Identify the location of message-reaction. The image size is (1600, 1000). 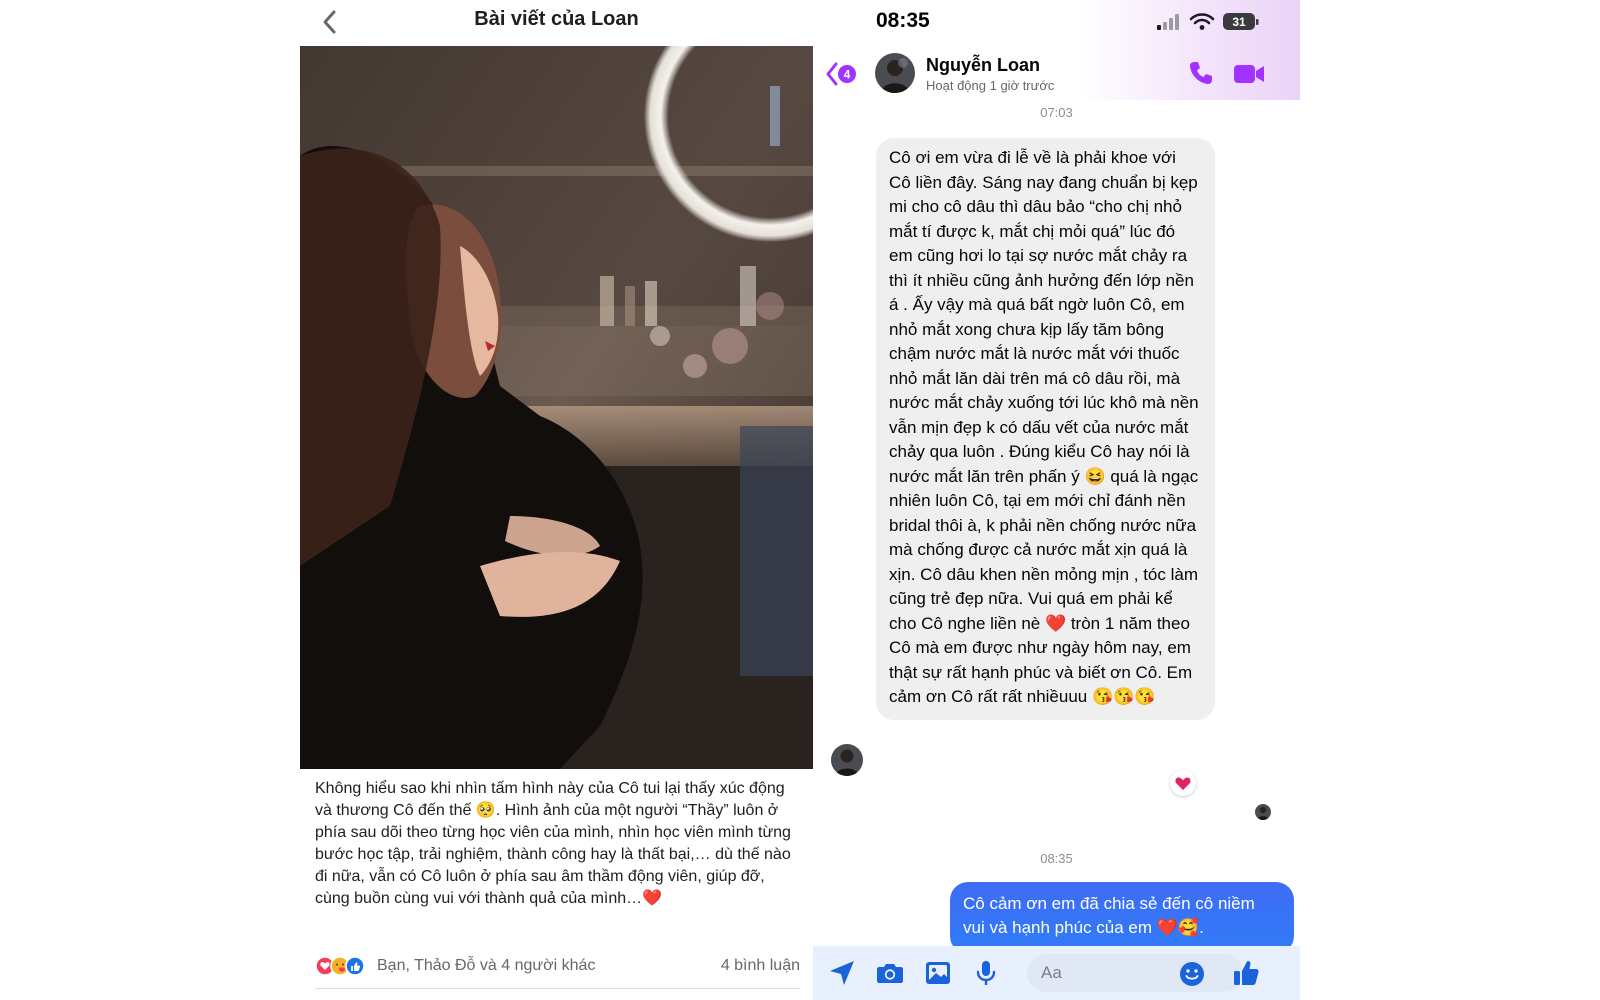
(1183, 783).